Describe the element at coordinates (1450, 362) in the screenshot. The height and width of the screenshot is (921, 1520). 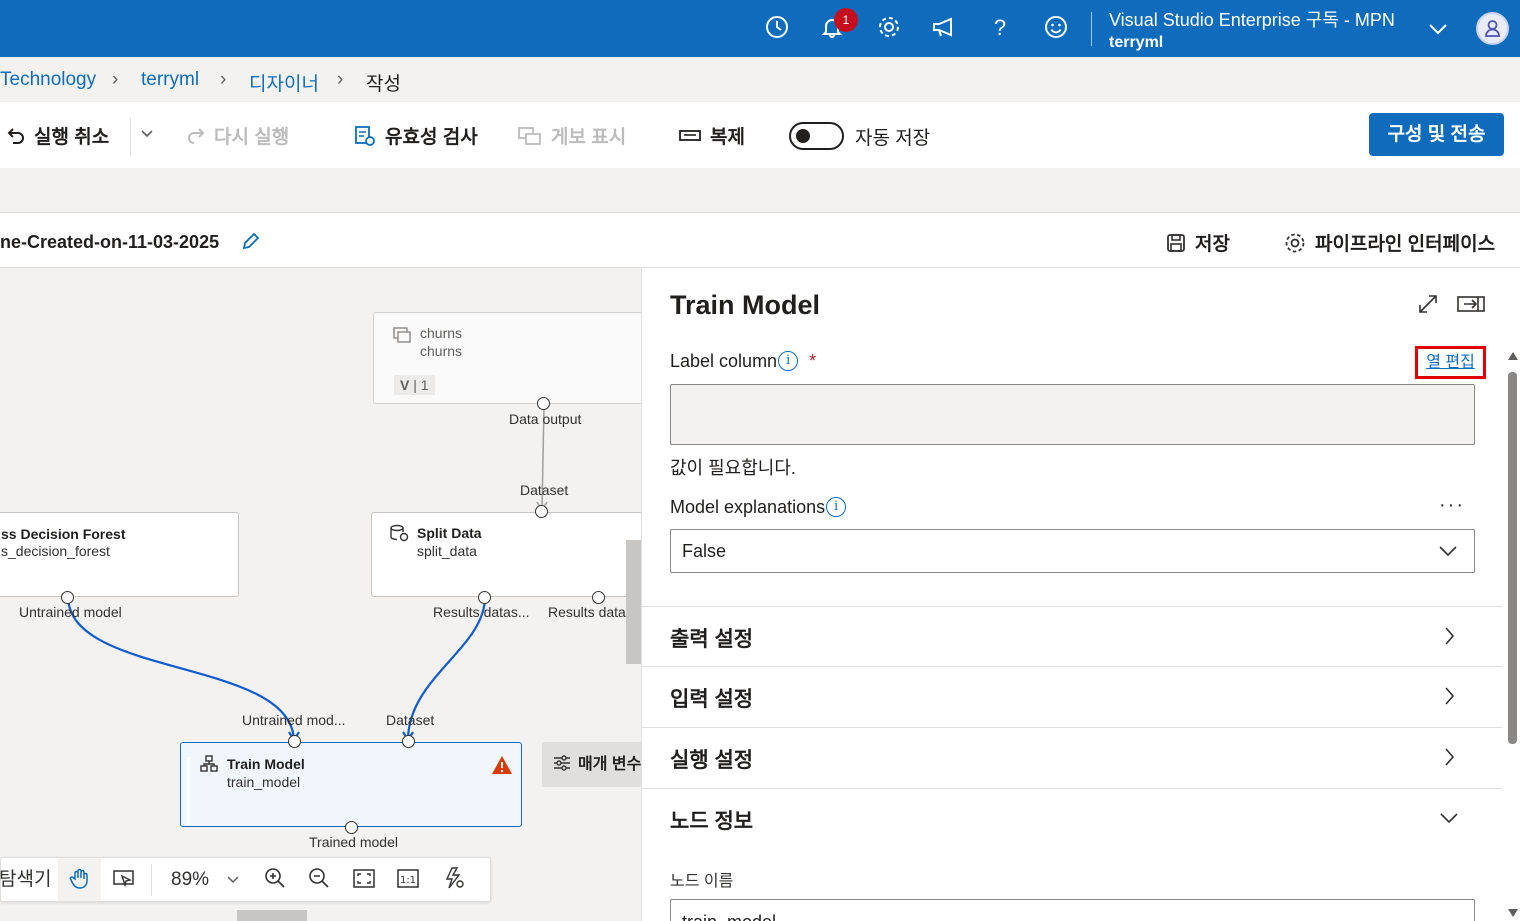
I see `edit-columns-link: 열 편집` at that location.